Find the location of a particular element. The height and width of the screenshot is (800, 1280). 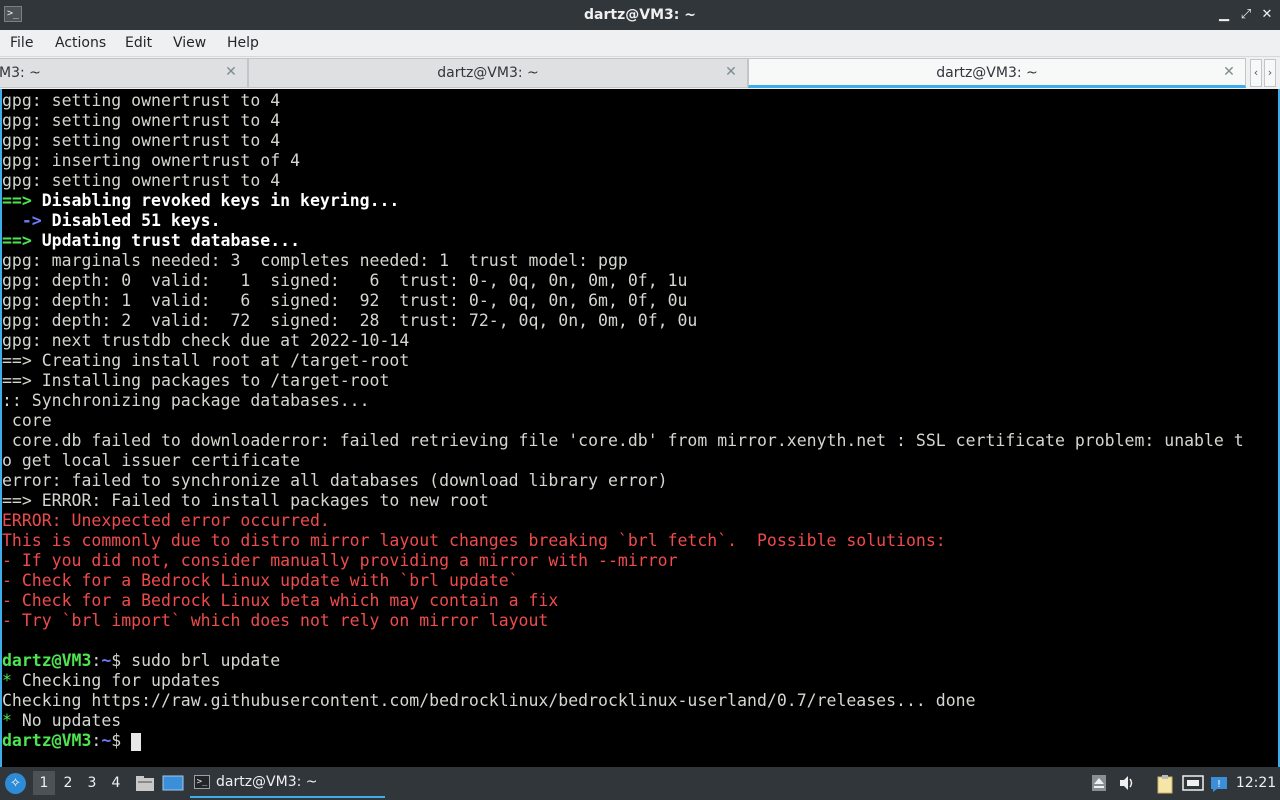

terminal-text: o get local issuer certificate is located at coordinates (151, 460).